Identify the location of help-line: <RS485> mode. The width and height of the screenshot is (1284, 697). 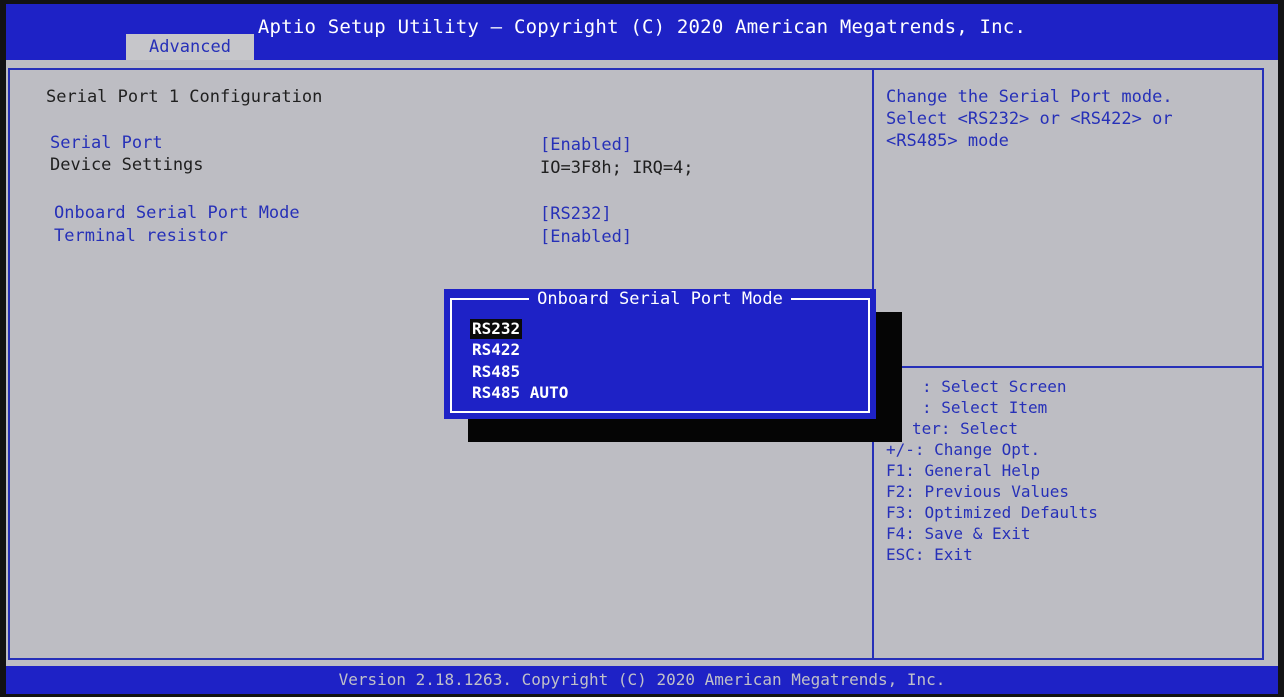
(947, 141).